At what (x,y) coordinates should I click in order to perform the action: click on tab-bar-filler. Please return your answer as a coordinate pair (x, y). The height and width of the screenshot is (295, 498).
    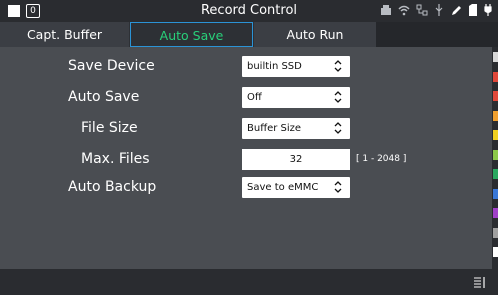
    Looking at the image, I should click on (437, 34).